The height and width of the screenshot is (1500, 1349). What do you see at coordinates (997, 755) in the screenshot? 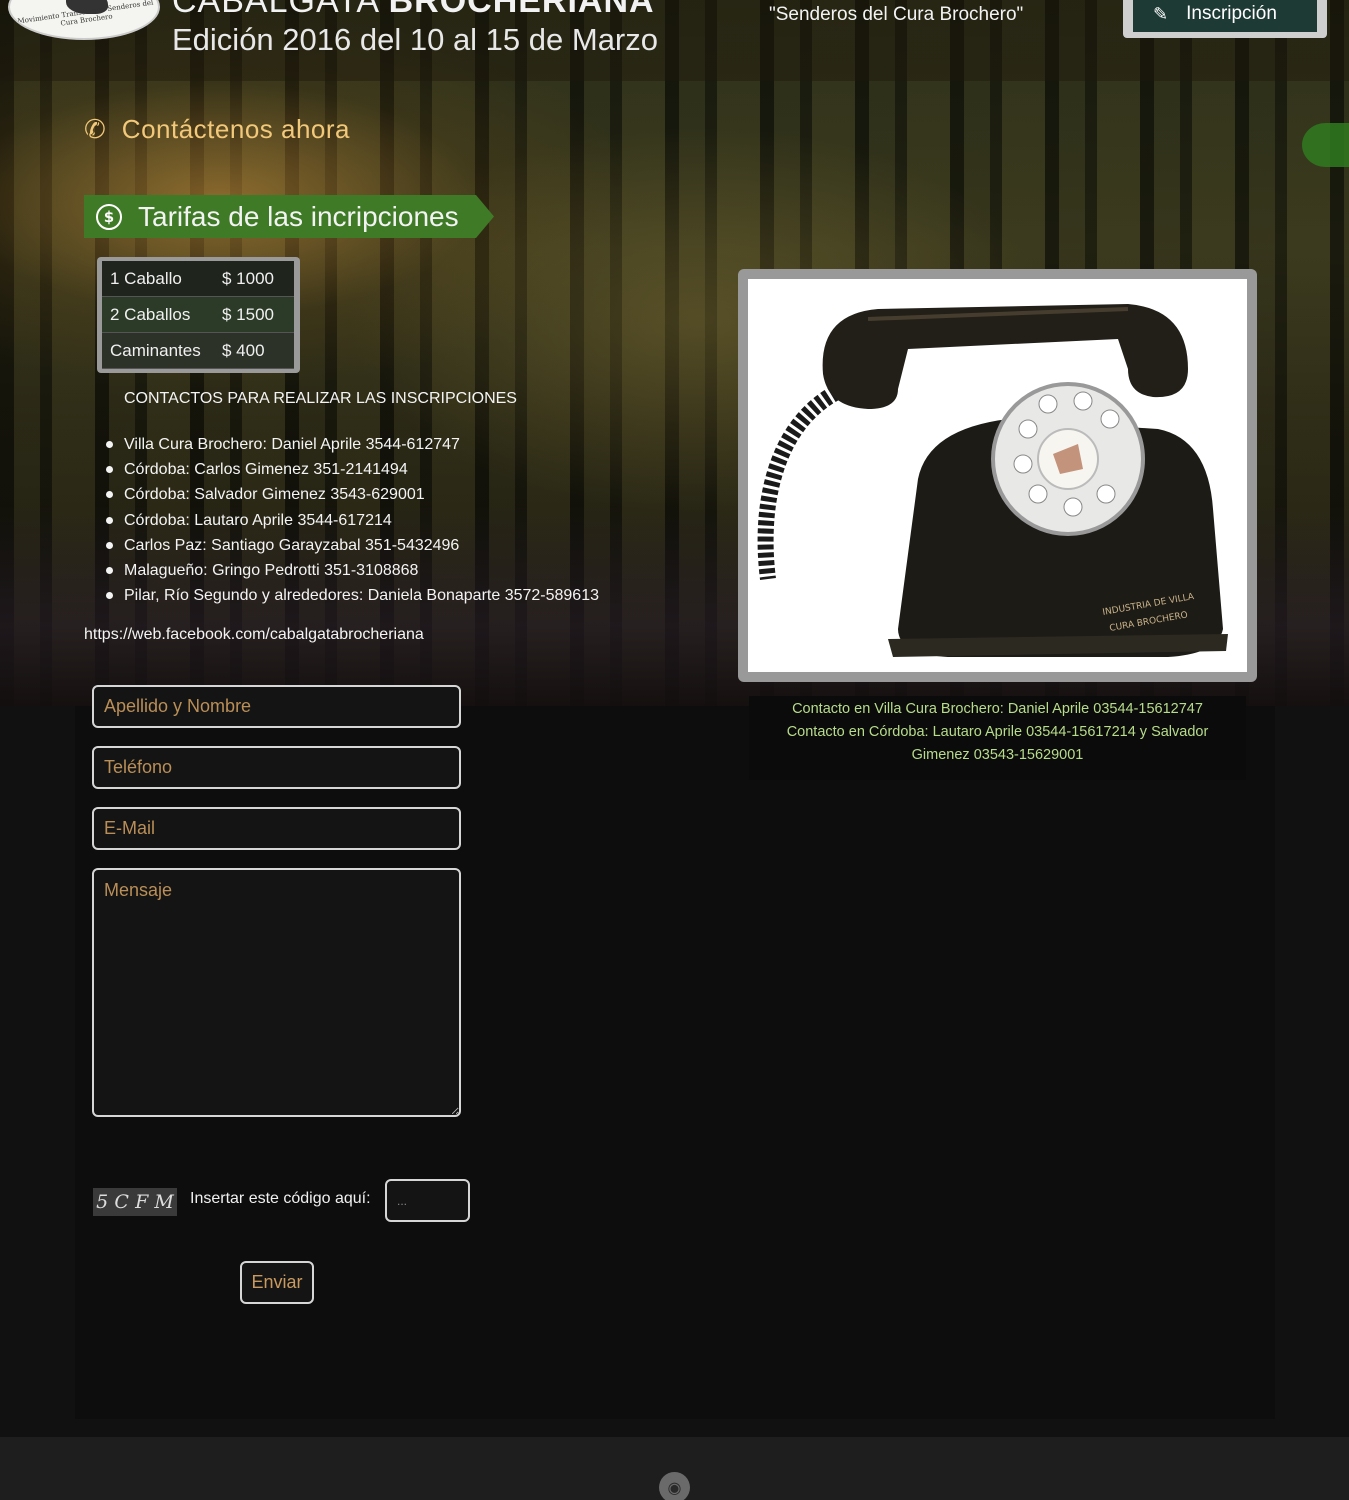
I see `caption-line: Gimenez 03543-15629001` at bounding box center [997, 755].